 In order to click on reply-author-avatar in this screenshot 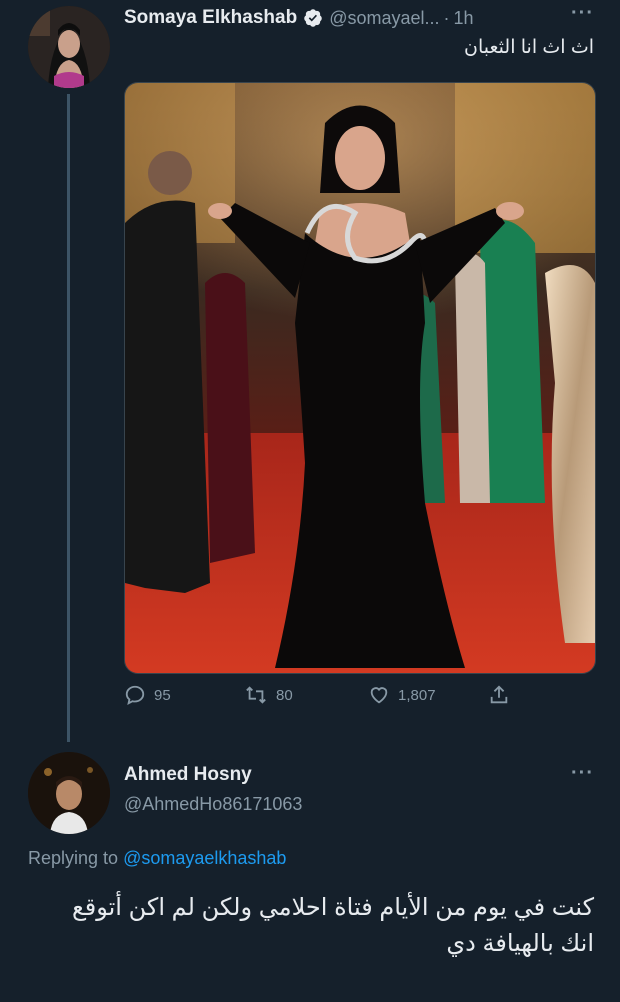, I will do `click(69, 793)`.